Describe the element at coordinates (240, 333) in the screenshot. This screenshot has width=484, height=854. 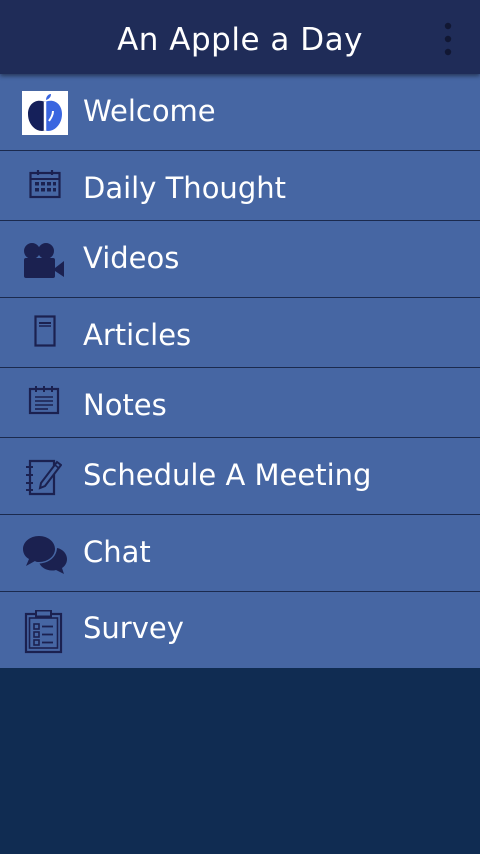
I see `menu-item-articles: Articles` at that location.